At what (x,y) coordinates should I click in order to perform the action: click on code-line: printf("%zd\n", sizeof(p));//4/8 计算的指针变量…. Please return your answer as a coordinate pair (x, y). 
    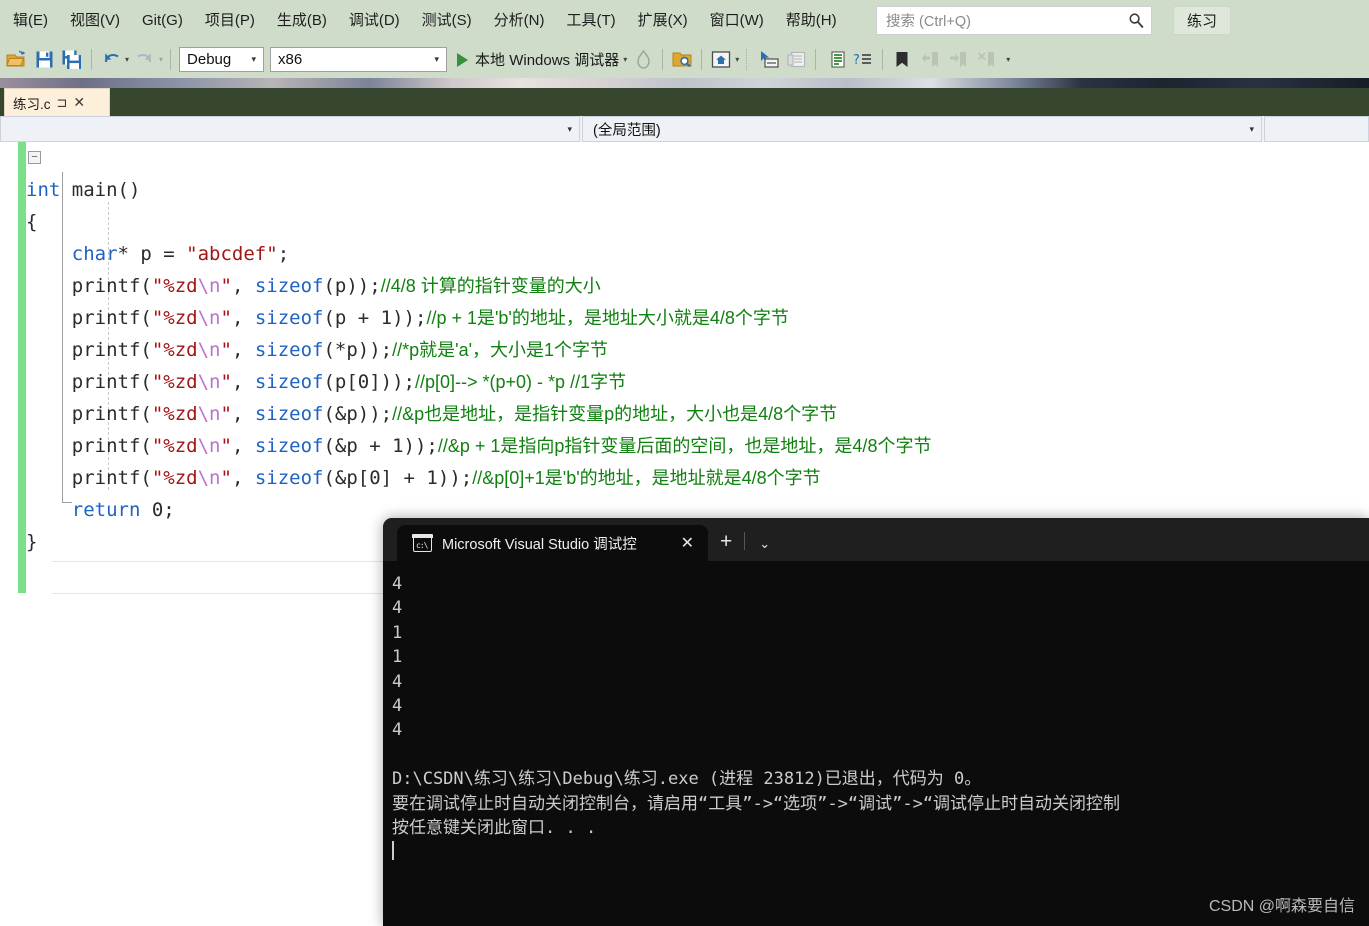
    Looking at the image, I should click on (697, 286).